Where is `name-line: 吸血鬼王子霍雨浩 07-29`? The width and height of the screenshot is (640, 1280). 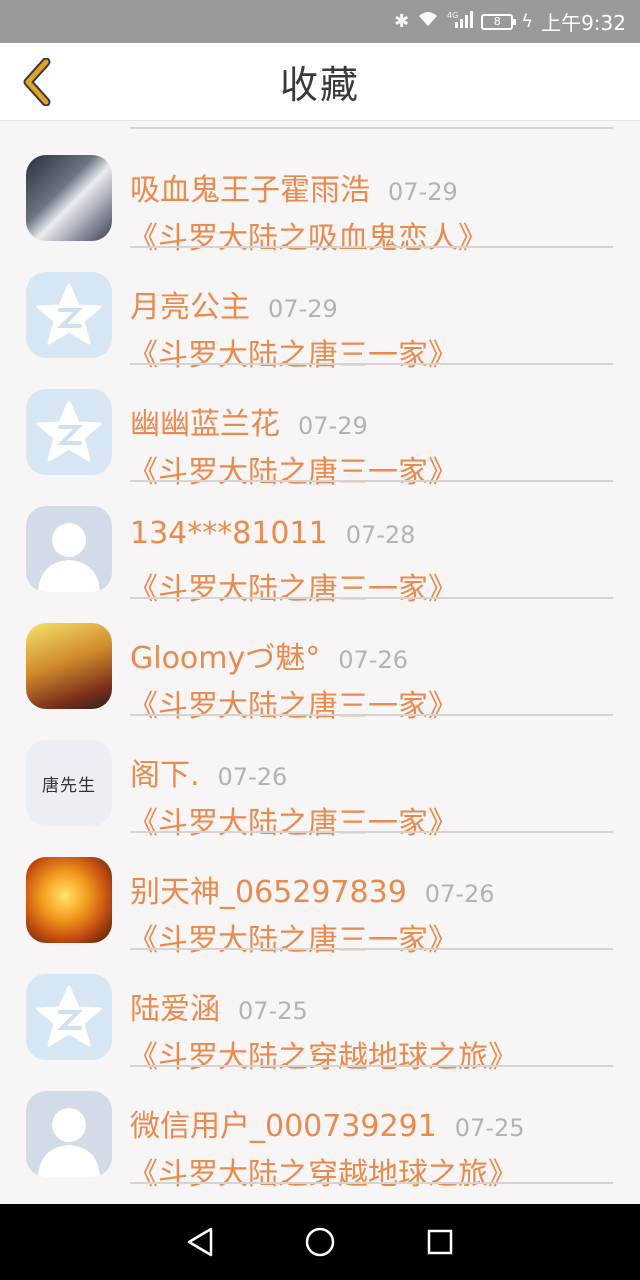 name-line: 吸血鬼王子霍雨浩 07-29 is located at coordinates (294, 187).